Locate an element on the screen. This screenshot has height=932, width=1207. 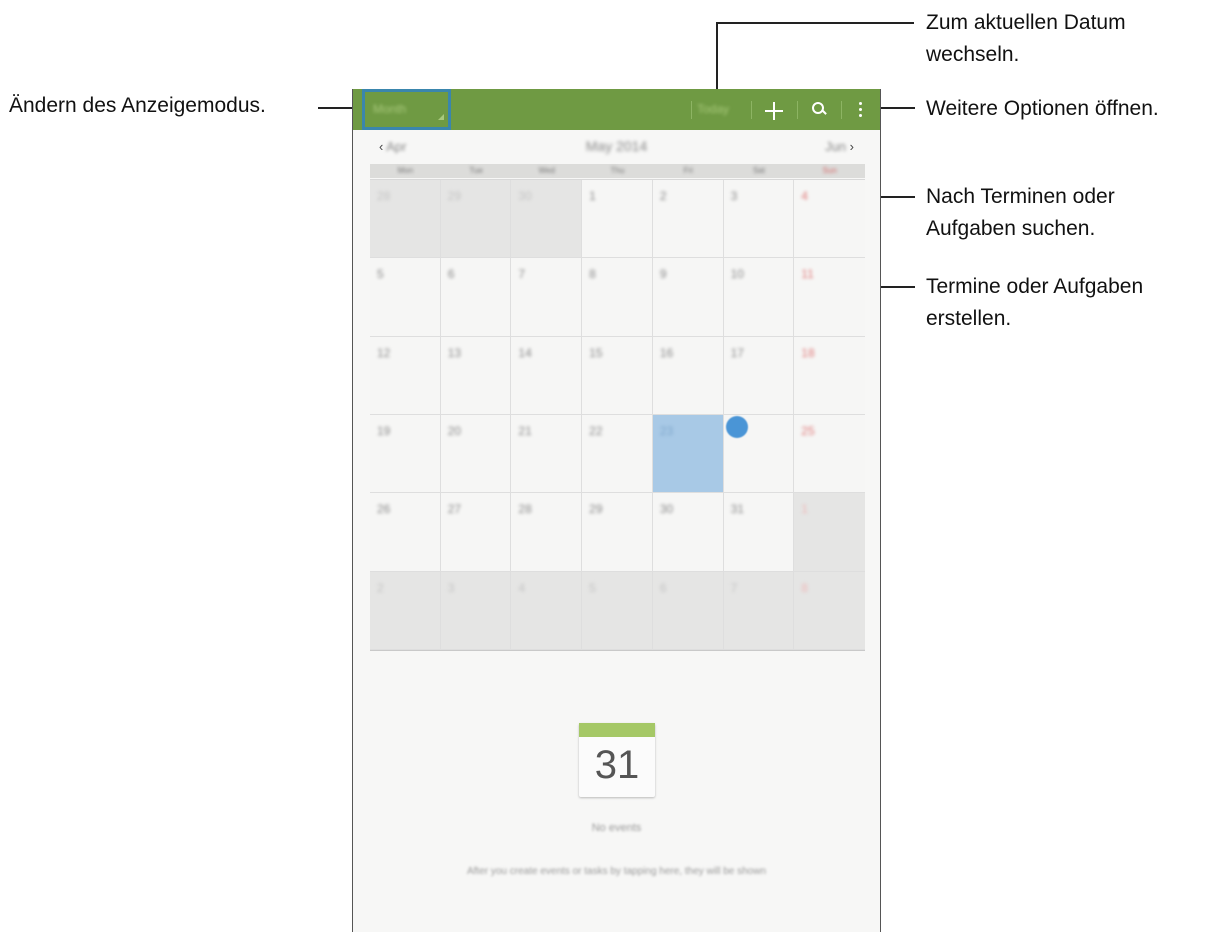
calendar-icon: 31 is located at coordinates (617, 760).